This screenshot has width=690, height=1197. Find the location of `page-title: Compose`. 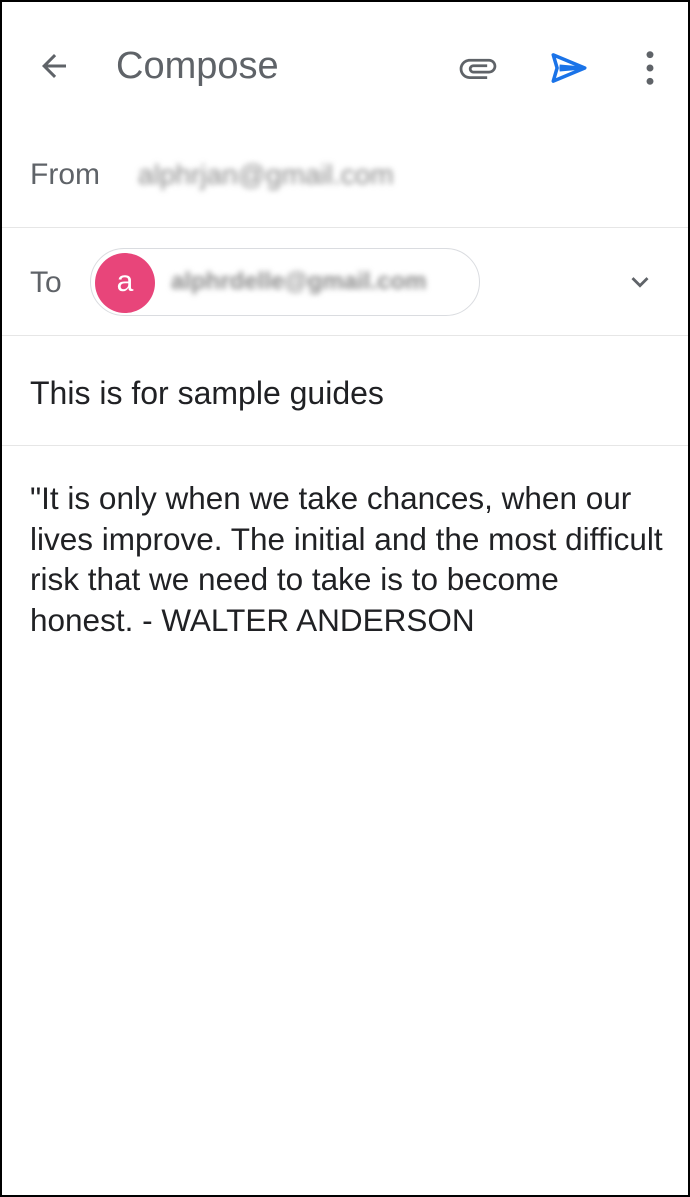

page-title: Compose is located at coordinates (197, 66).